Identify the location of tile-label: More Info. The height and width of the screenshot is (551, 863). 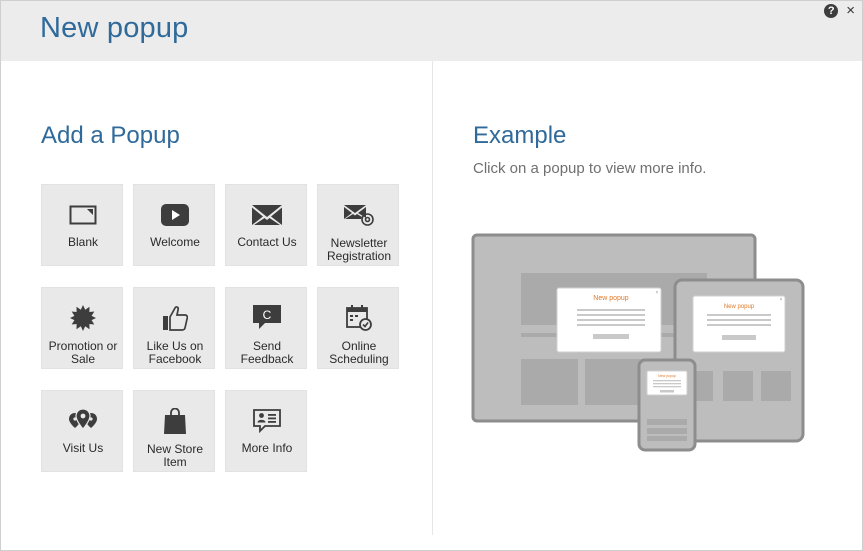
(267, 448).